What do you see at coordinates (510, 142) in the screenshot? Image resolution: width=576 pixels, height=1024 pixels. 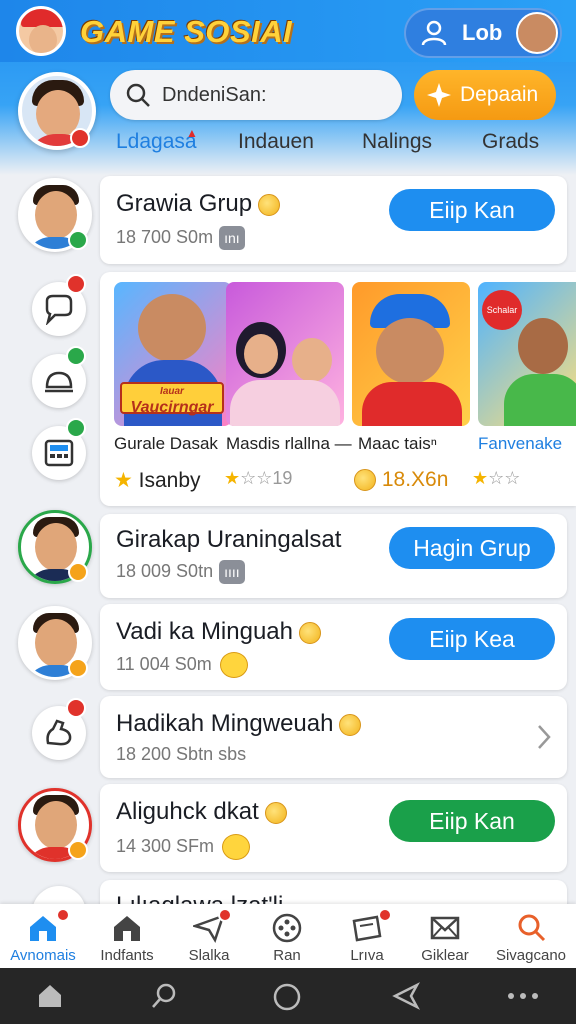 I see `tab-3: Grads` at bounding box center [510, 142].